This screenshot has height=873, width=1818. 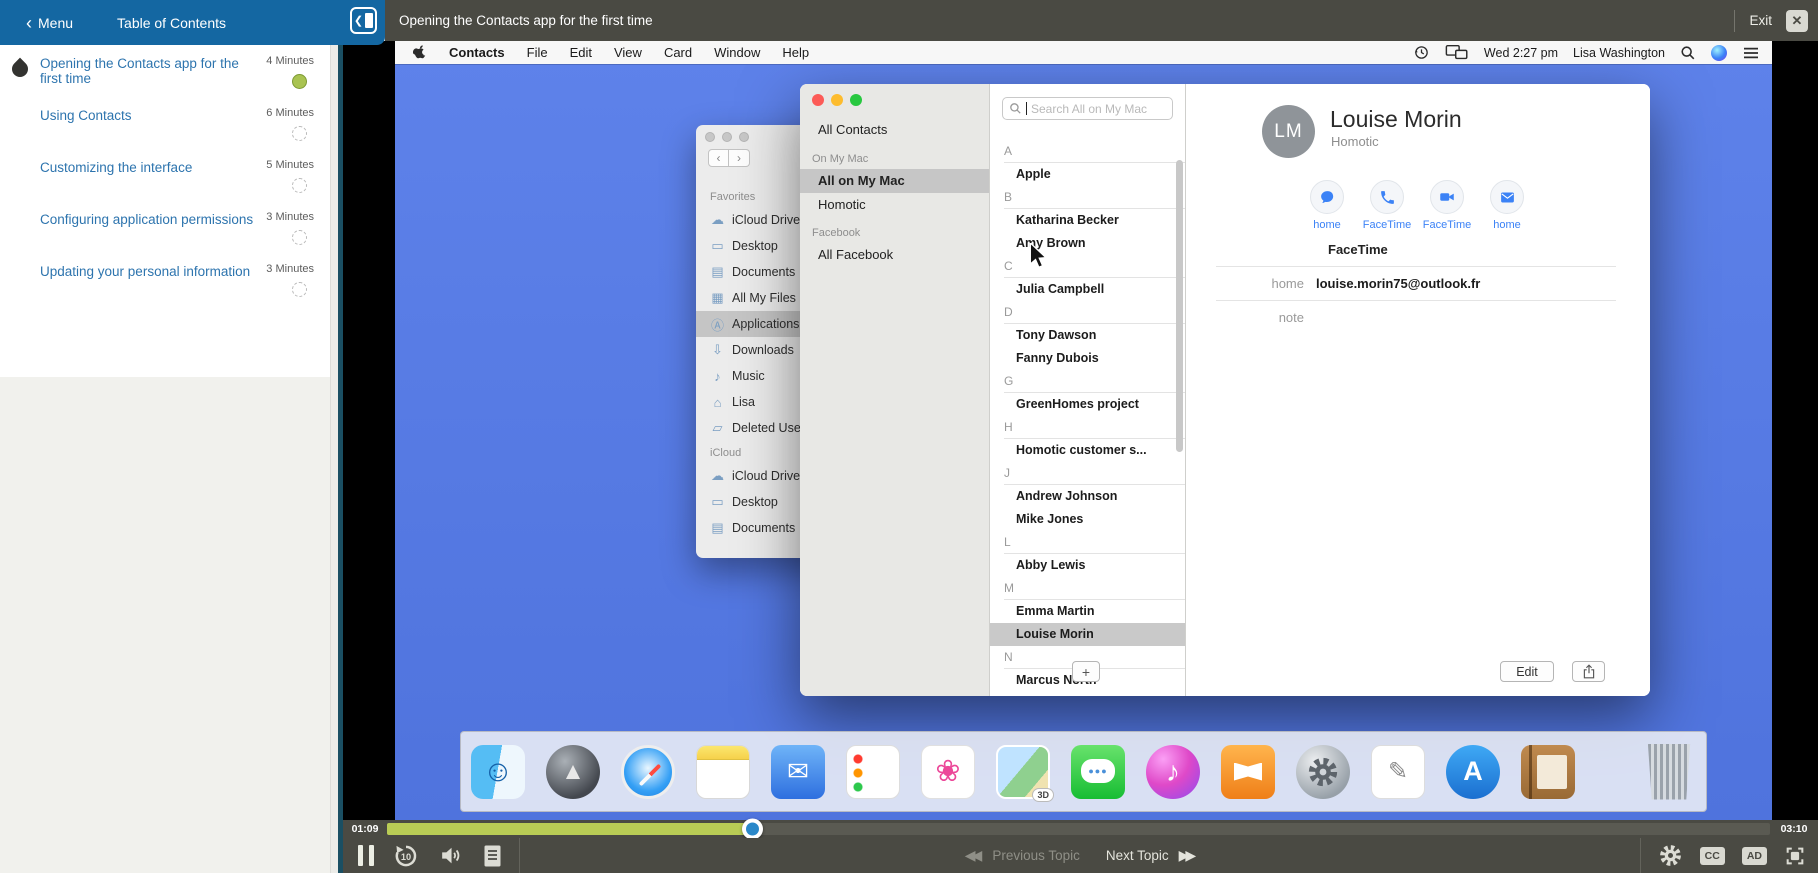 I want to click on progress-handle, so click(x=753, y=829).